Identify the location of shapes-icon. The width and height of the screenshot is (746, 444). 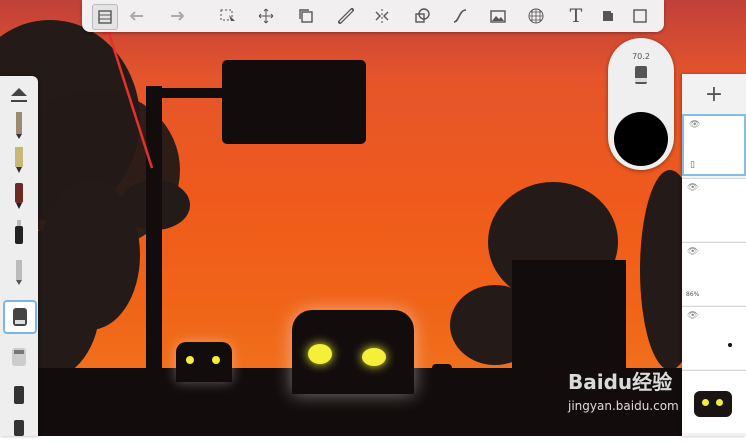
(422, 16).